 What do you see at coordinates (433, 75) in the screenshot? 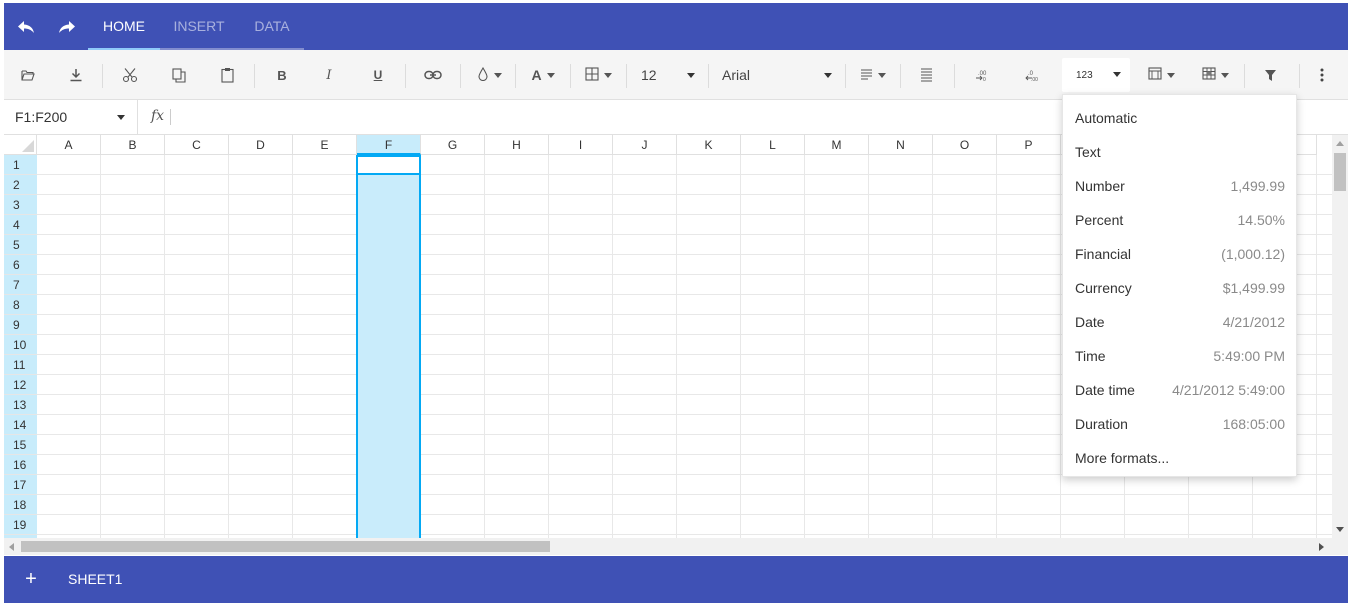
I see `link-icon` at bounding box center [433, 75].